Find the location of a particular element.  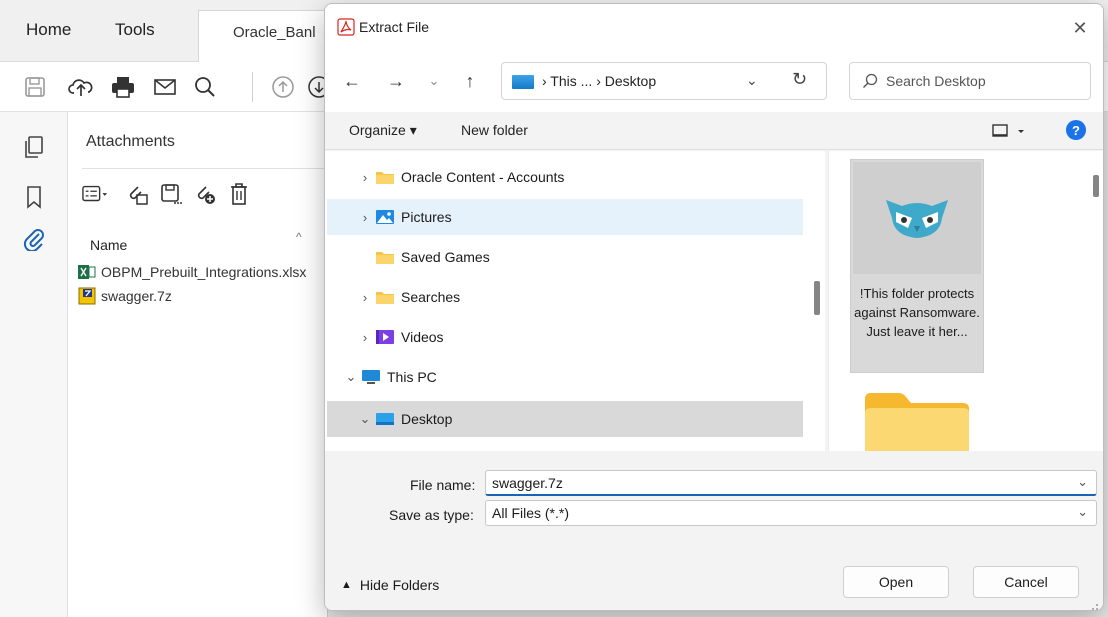

navigation-scrollbar is located at coordinates (817, 301).